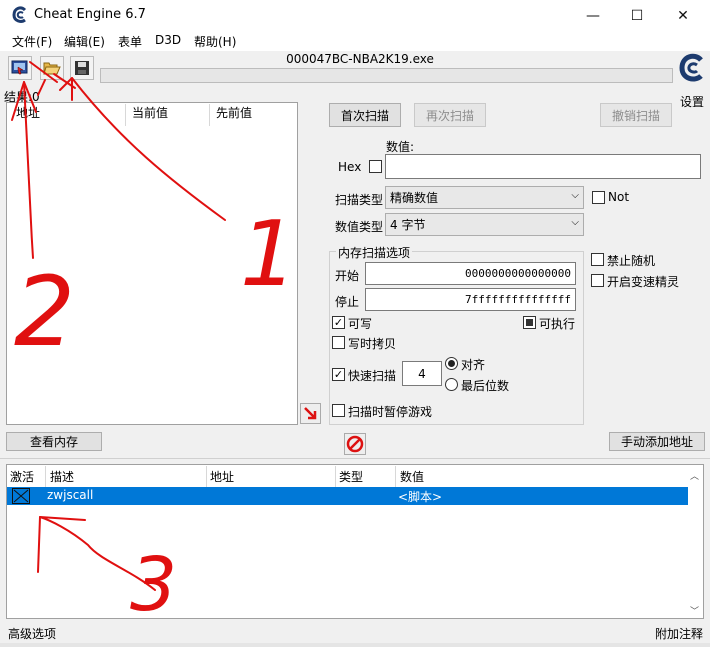 This screenshot has width=710, height=647. Describe the element at coordinates (268, 254) in the screenshot. I see `annotation-label-1: 1` at that location.